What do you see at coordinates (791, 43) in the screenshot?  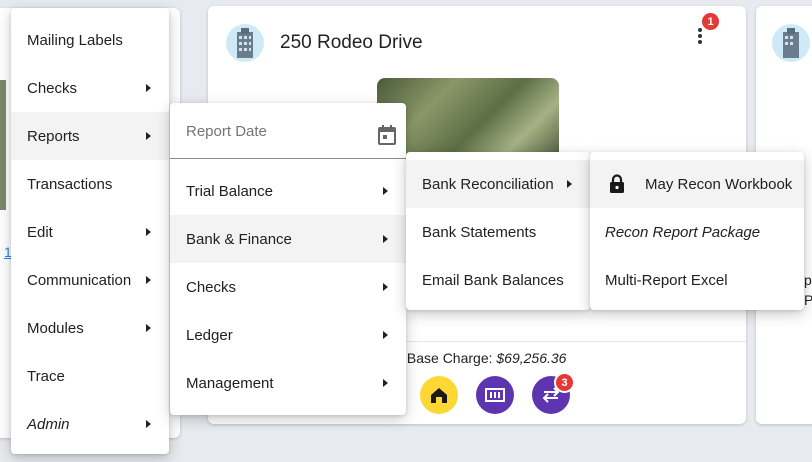 I see `building-icon-right` at bounding box center [791, 43].